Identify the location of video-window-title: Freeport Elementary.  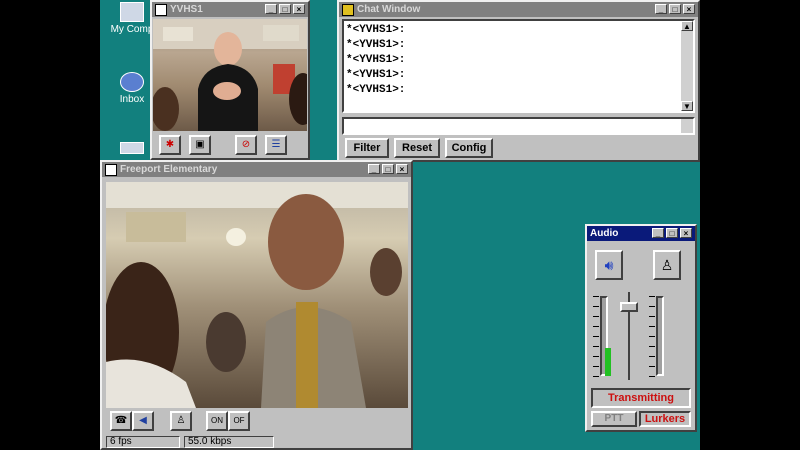
(169, 169).